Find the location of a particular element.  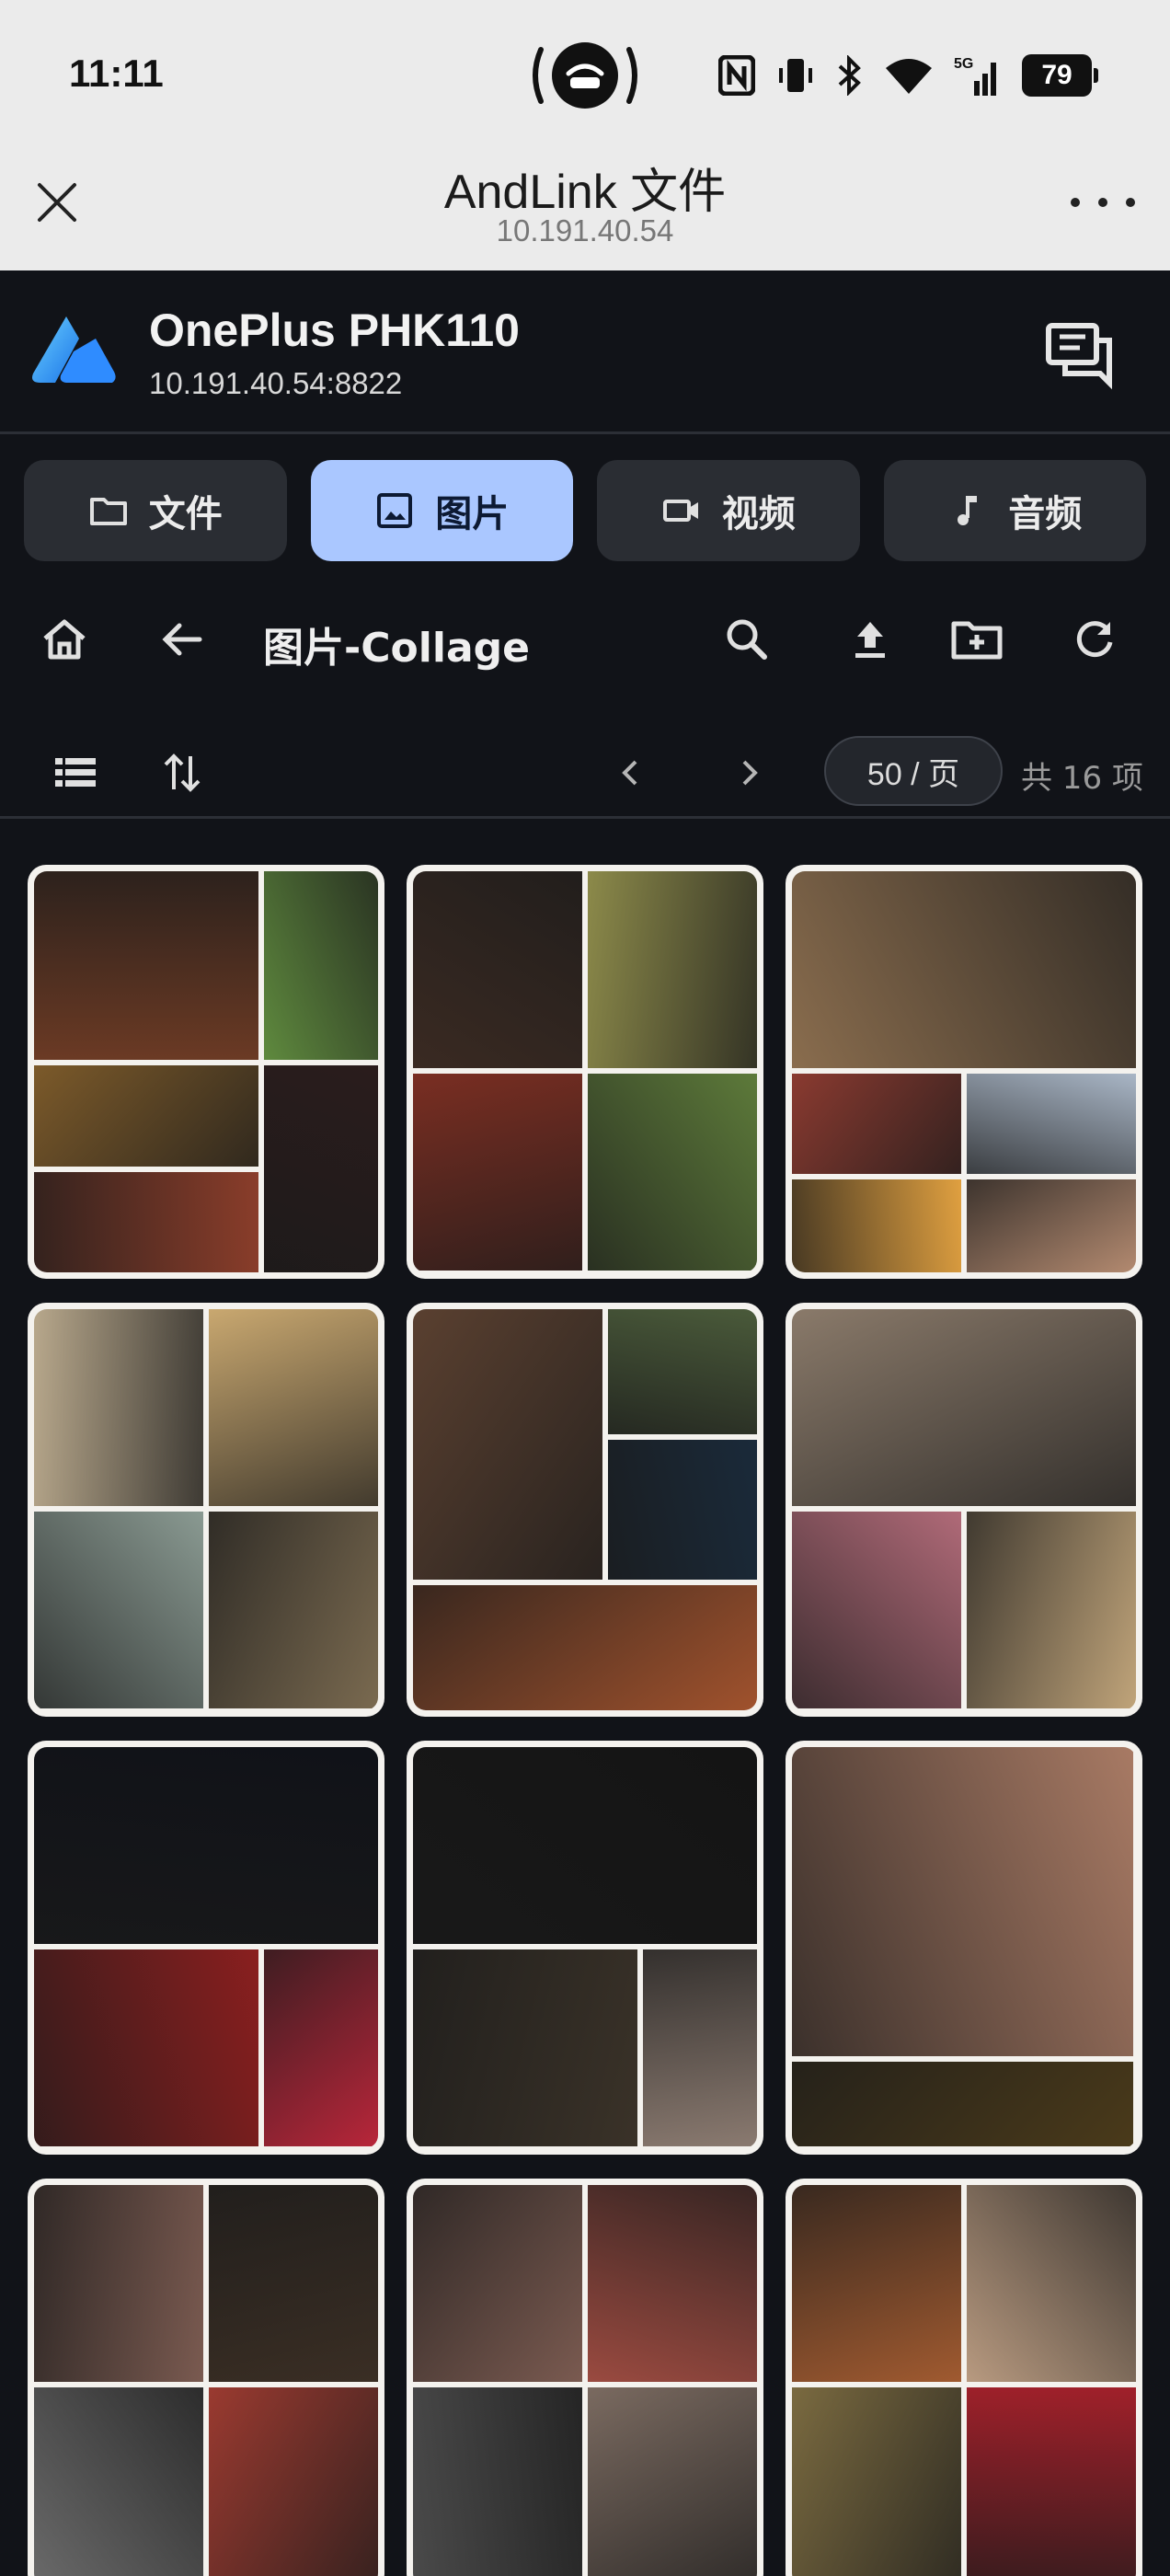

tab-label: 音频 is located at coordinates (1045, 514).